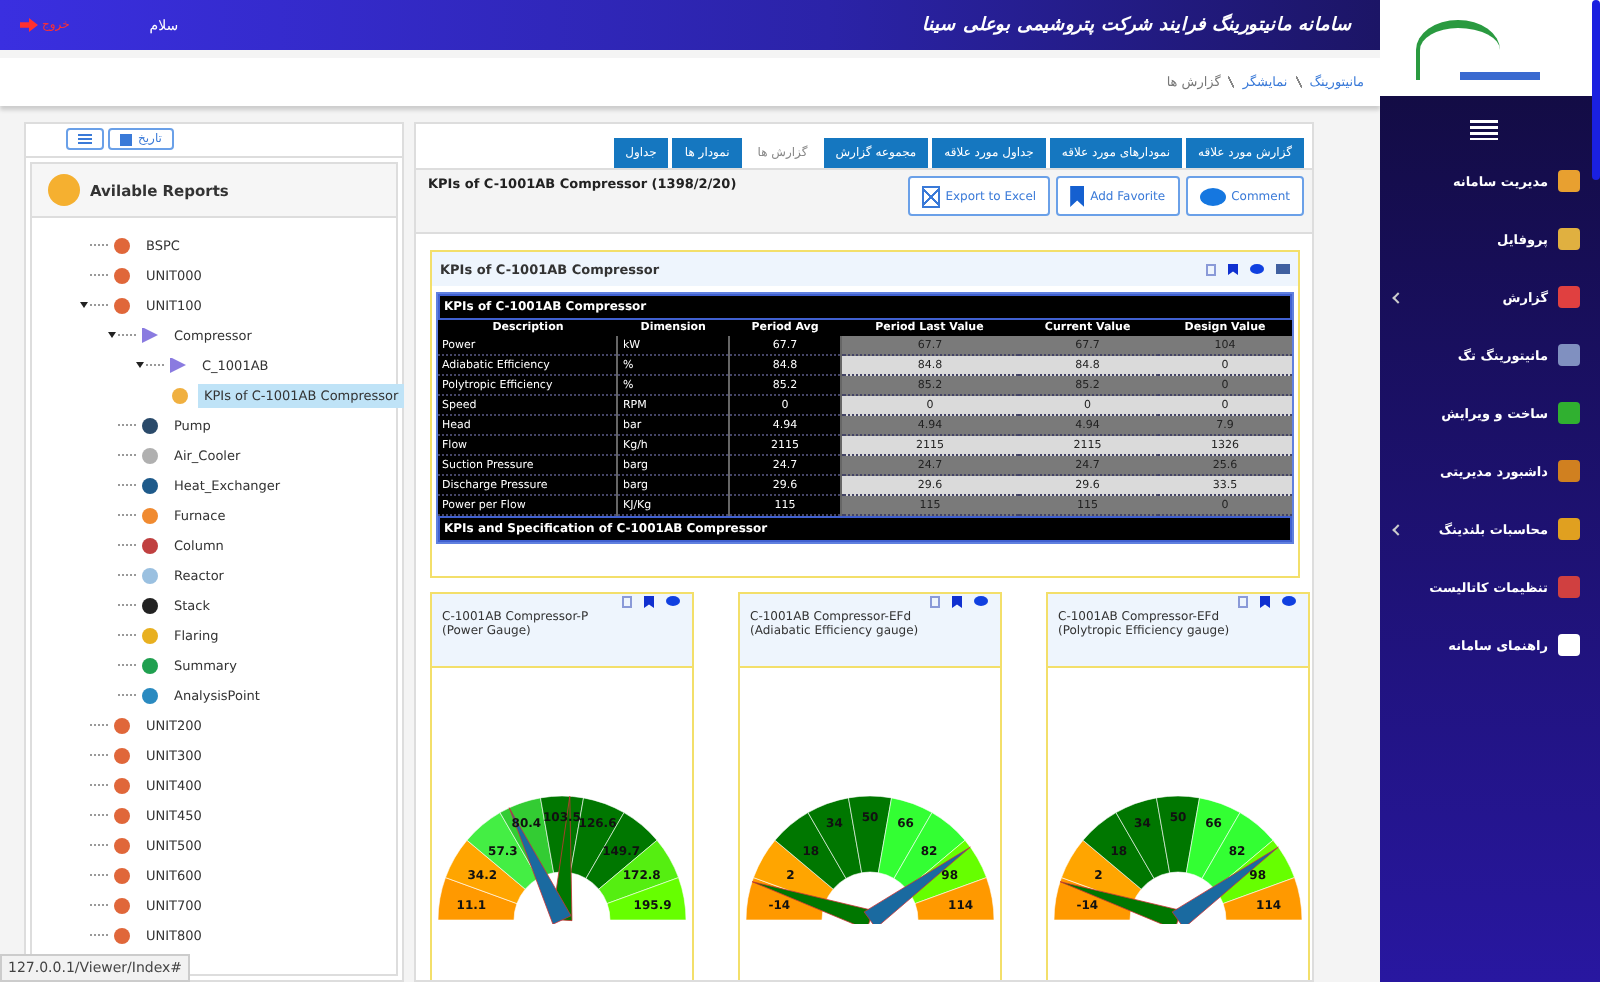  What do you see at coordinates (29, 25) in the screenshot?
I see `logout-icon` at bounding box center [29, 25].